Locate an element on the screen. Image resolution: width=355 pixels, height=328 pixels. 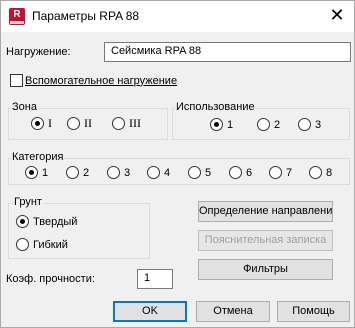
strength-label: Коэф. прочности: is located at coordinates (50, 279).